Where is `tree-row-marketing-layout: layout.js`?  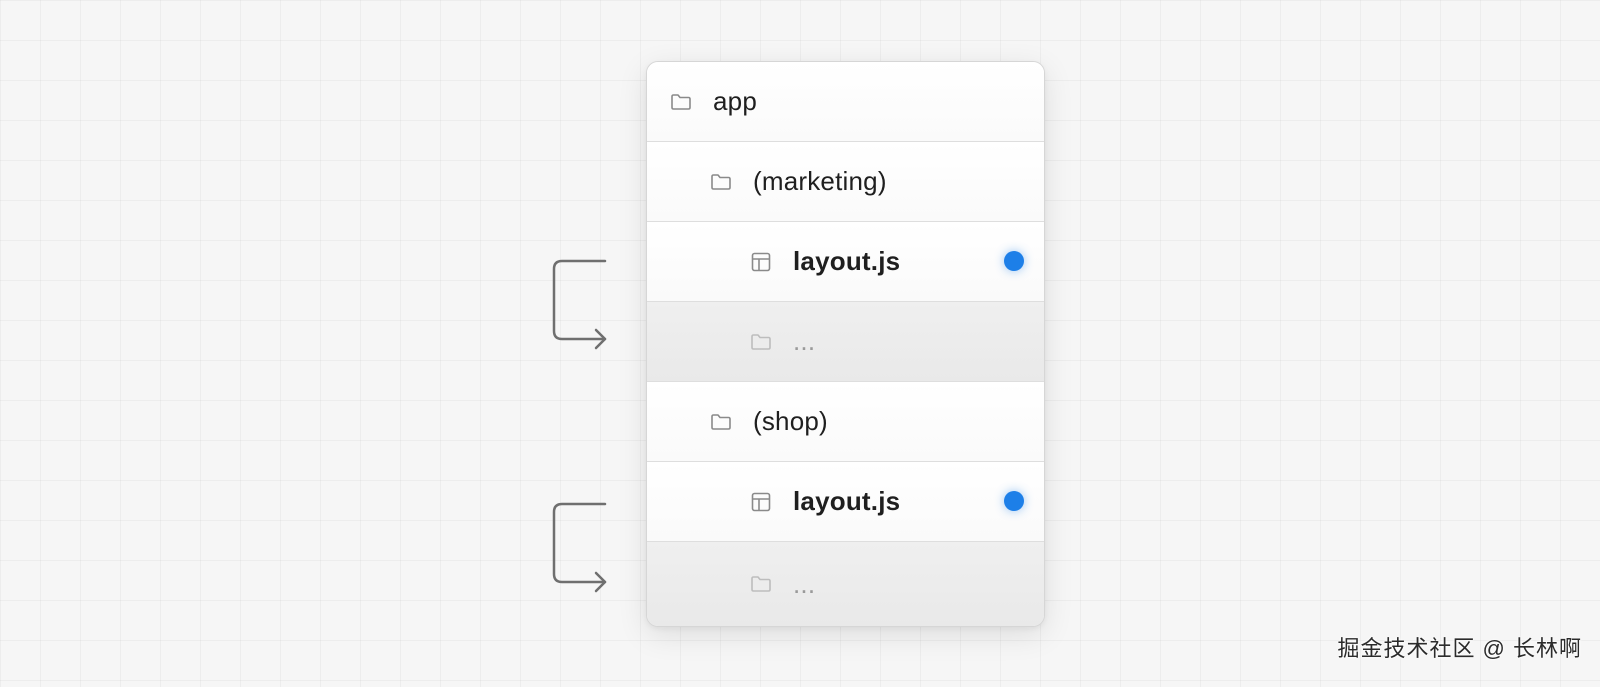 tree-row-marketing-layout: layout.js is located at coordinates (845, 262).